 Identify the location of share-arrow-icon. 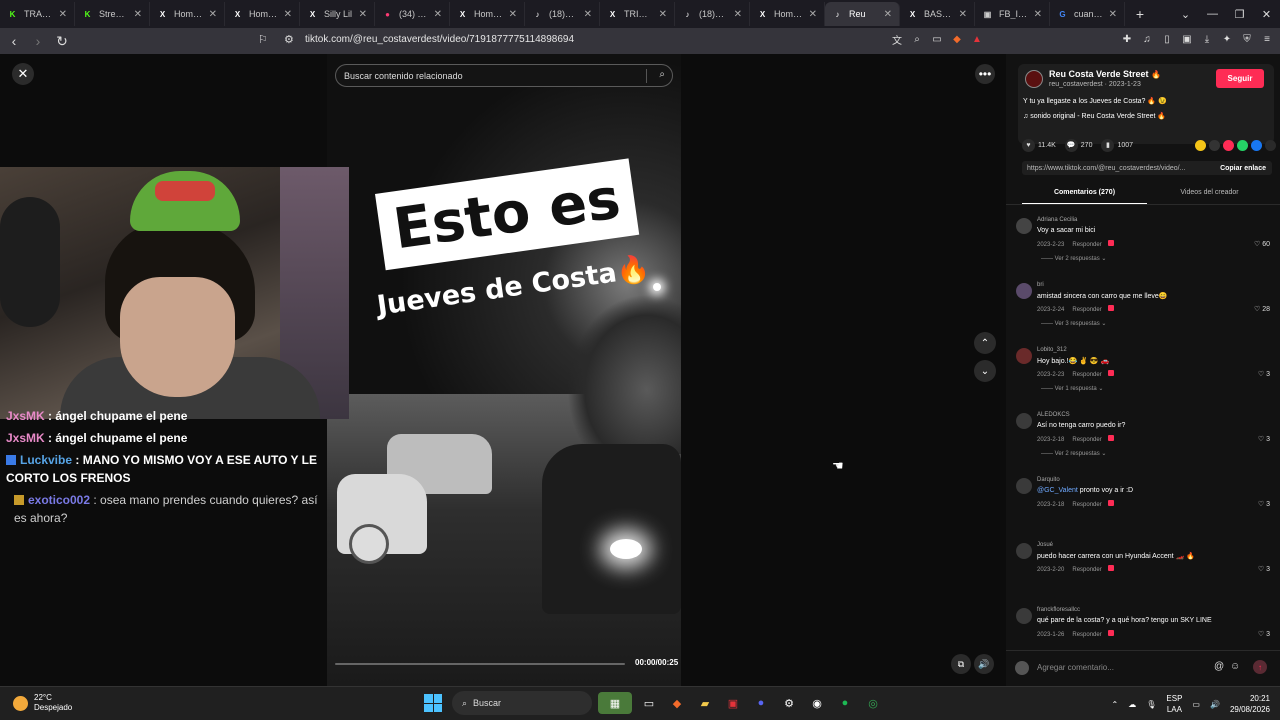
(1270, 145).